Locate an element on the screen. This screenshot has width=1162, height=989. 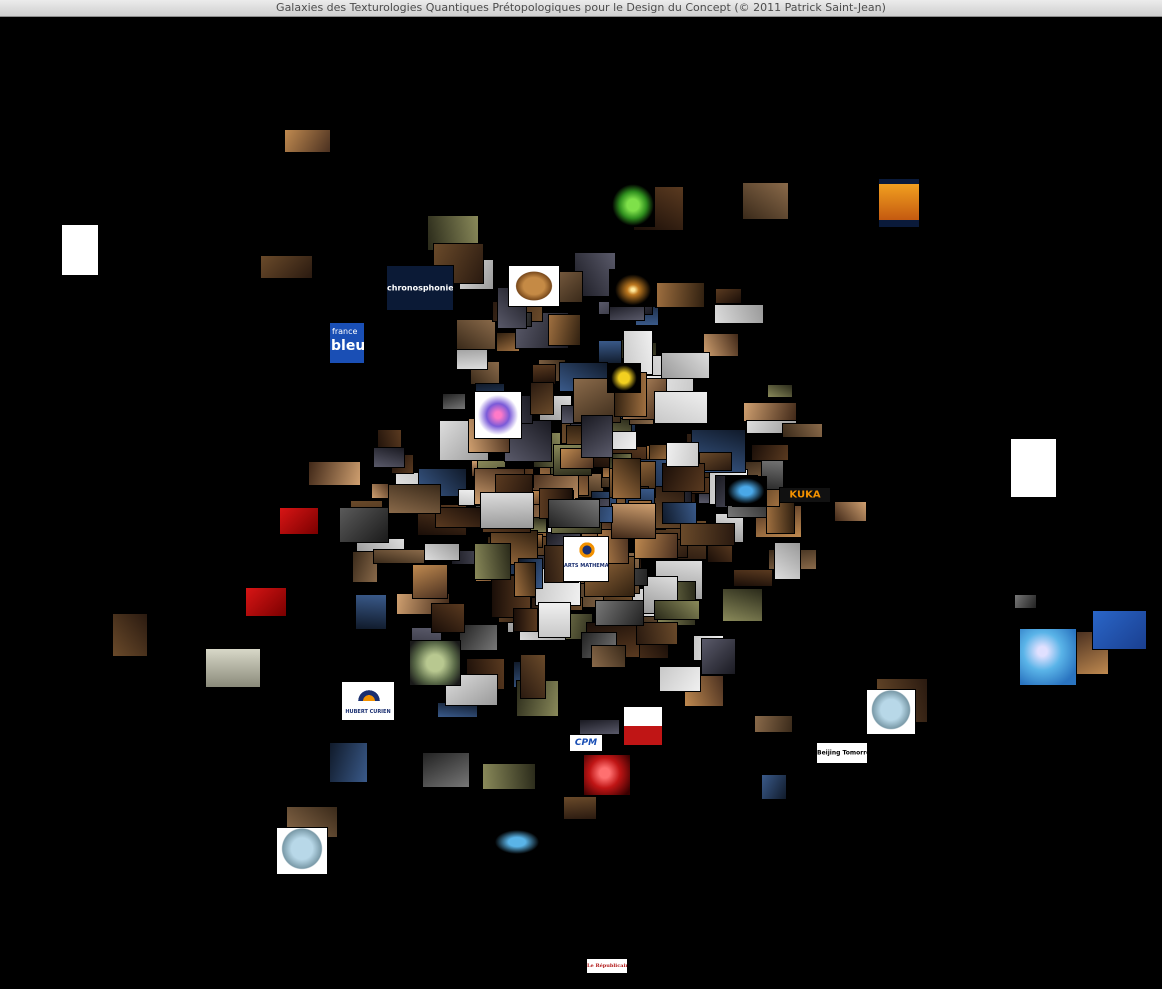
thumbnail-le-republicain: Le Républicain is located at coordinates (607, 966).